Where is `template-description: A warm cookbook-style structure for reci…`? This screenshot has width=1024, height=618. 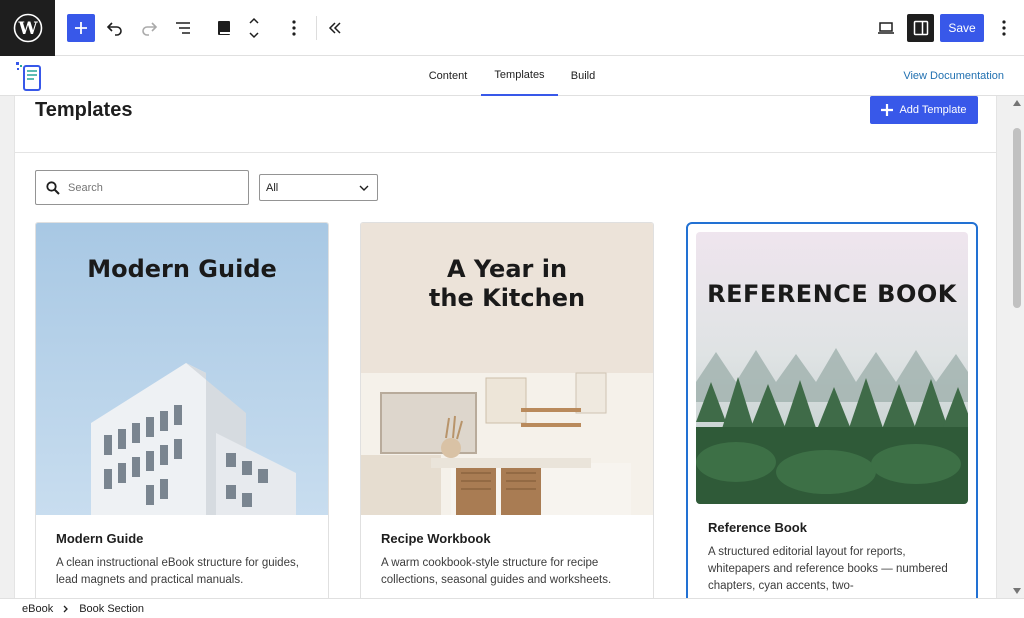
template-description: A warm cookbook-style structure for reci… is located at coordinates (496, 571).